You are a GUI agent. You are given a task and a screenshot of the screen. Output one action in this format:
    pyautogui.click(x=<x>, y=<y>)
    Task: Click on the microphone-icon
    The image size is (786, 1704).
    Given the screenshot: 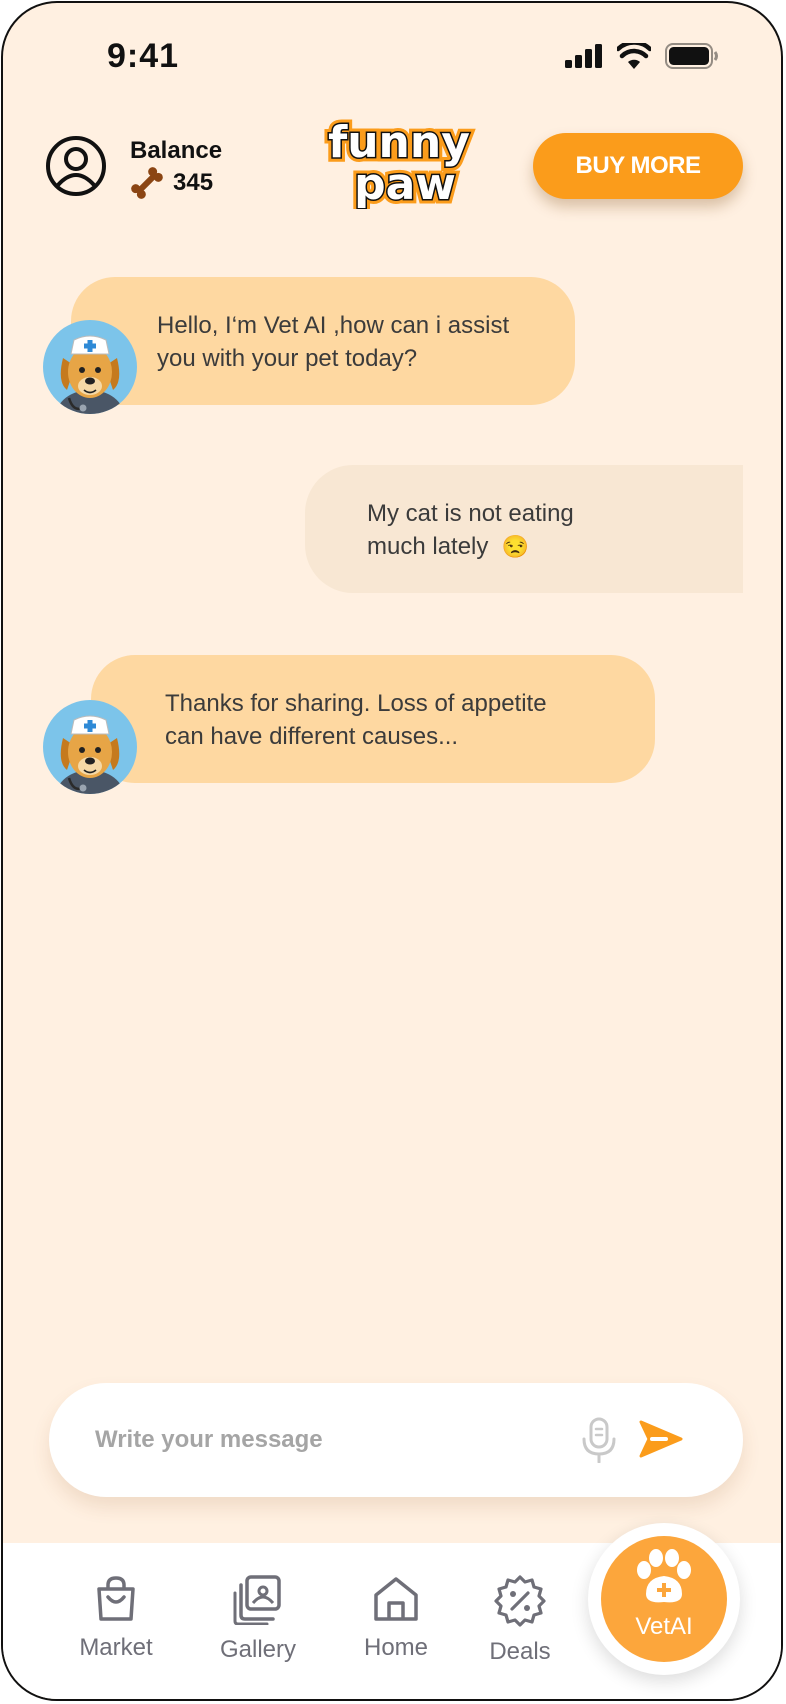 What is the action you would take?
    pyautogui.click(x=599, y=1440)
    